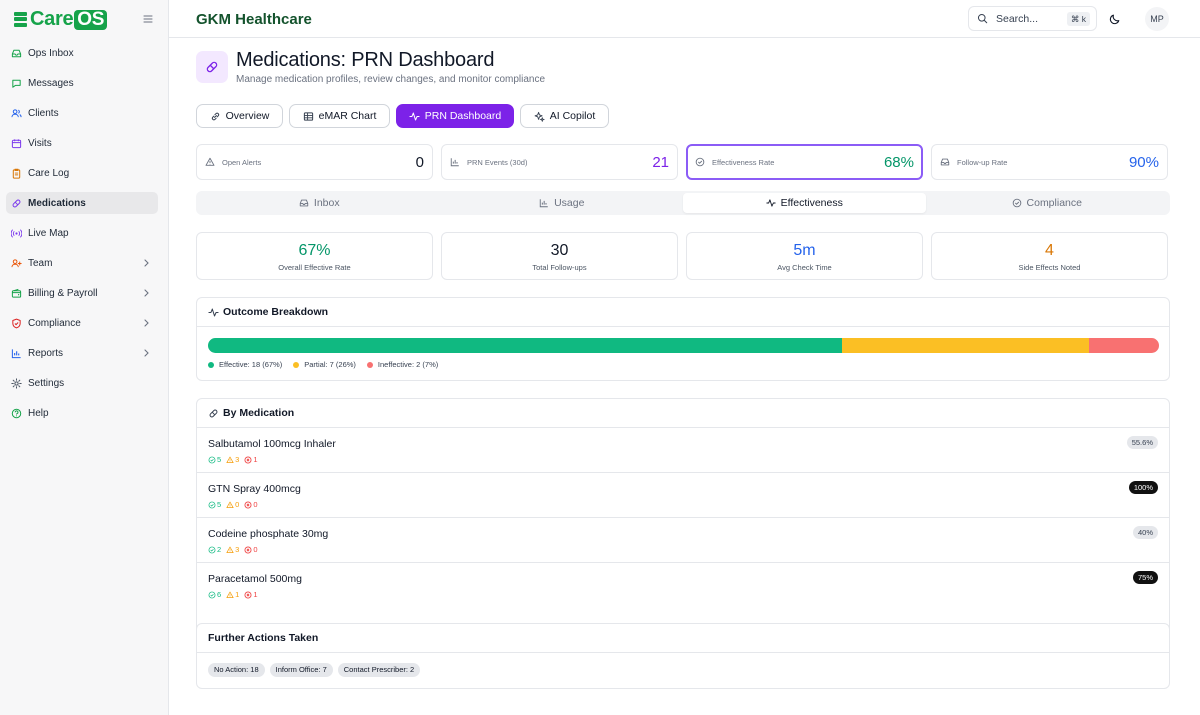 This screenshot has width=1200, height=715. I want to click on legend-dot, so click(296, 364).